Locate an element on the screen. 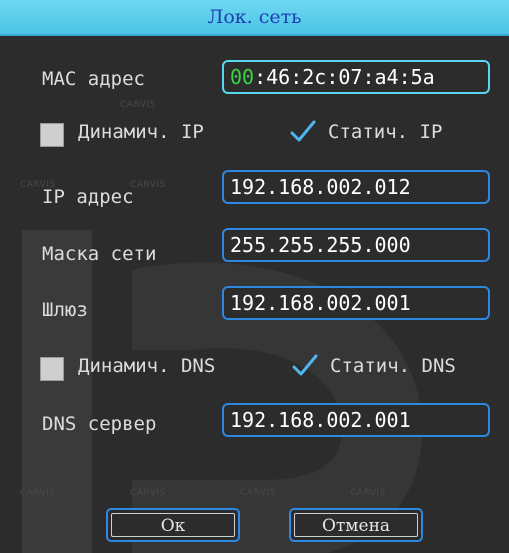 Image resolution: width=509 pixels, height=553 pixels. mac-address-rest: :46:2c:07:a4:5a is located at coordinates (344, 77).